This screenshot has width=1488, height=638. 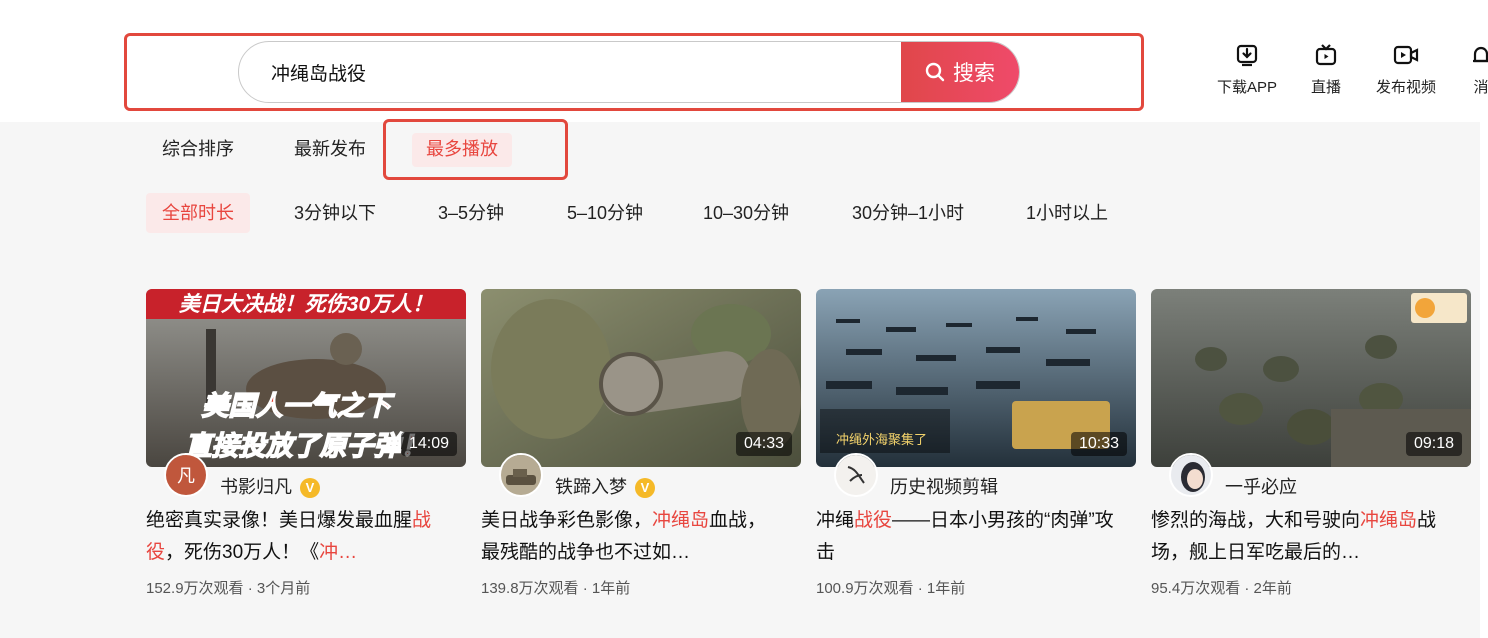 I want to click on filter-3-5min: 3–5分钟, so click(x=471, y=213).